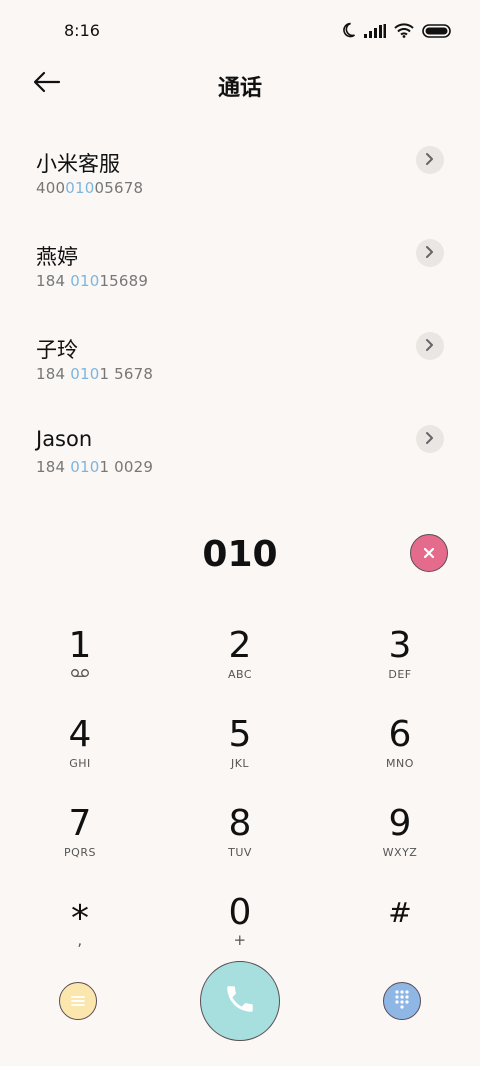  I want to click on key-letters: MNO, so click(400, 763).